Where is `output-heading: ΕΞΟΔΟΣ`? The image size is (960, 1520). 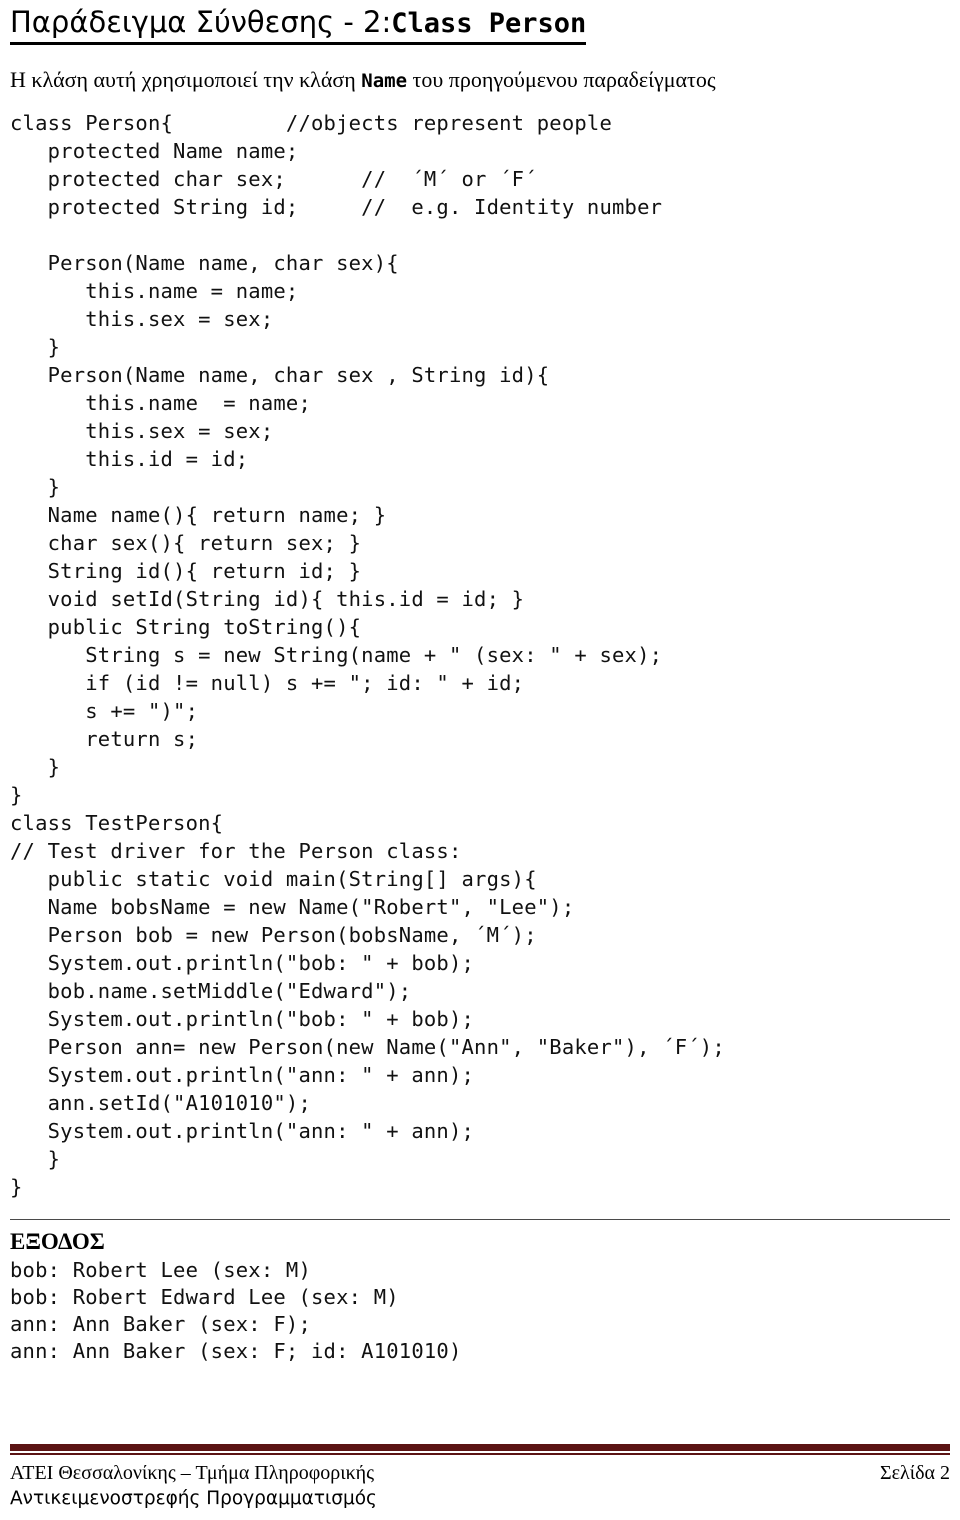
output-heading: ΕΞΟΔΟΣ is located at coordinates (57, 1241).